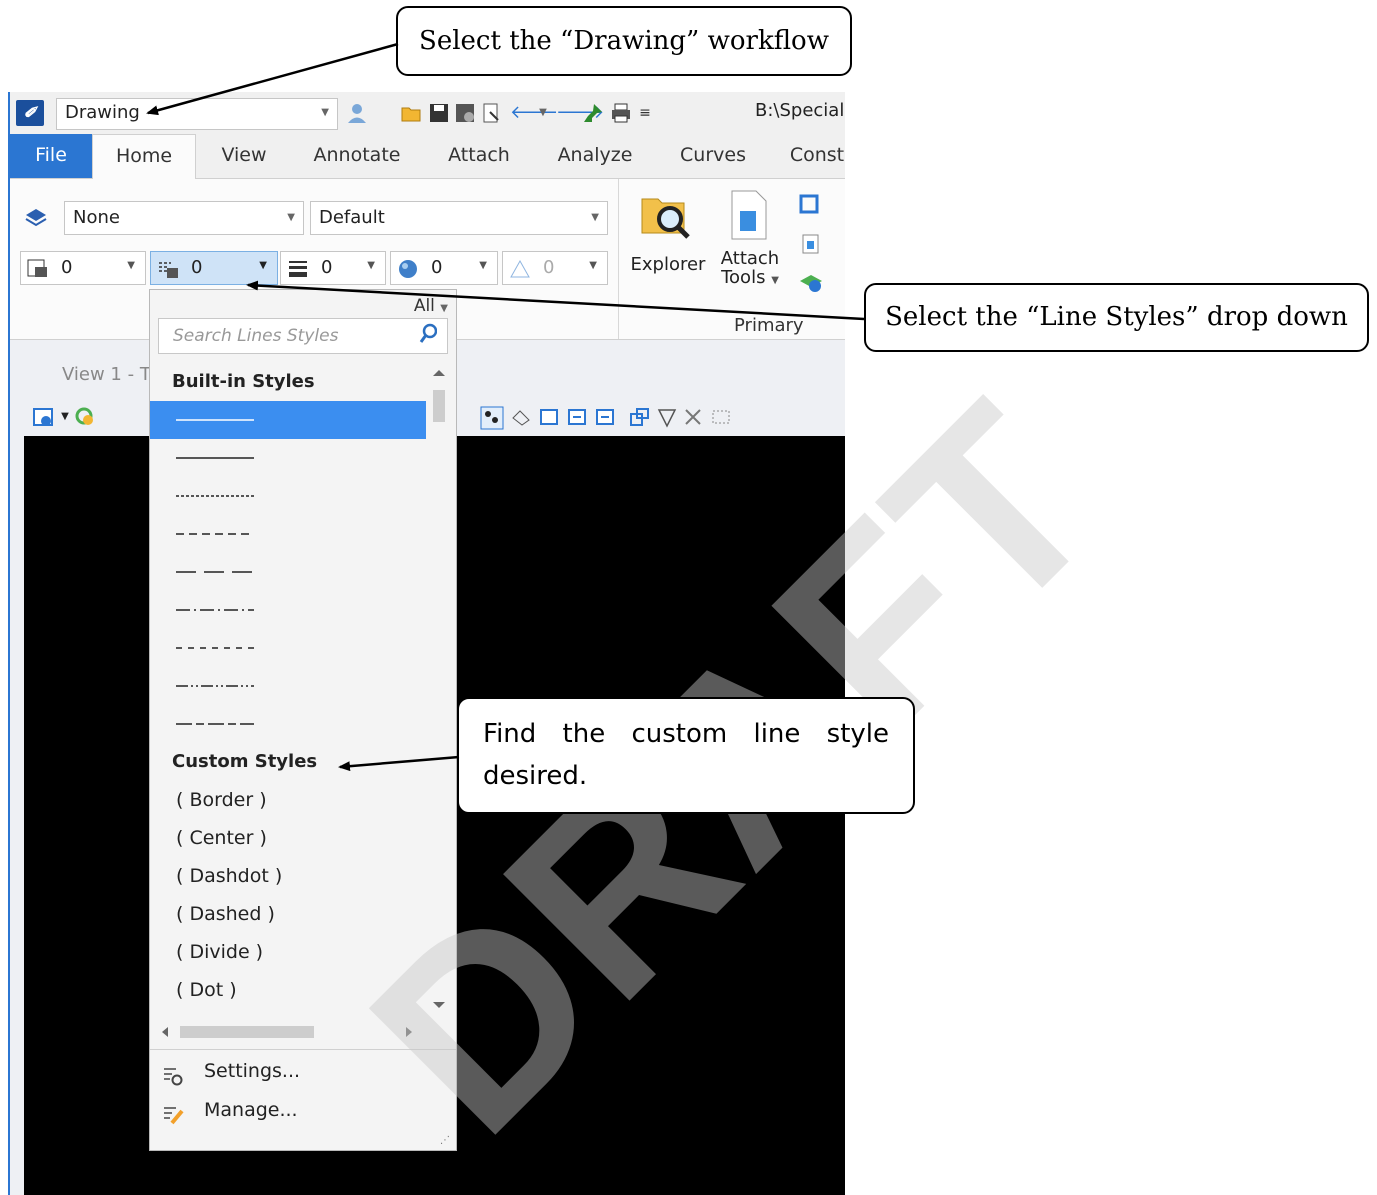 The width and height of the screenshot is (1377, 1195). What do you see at coordinates (555, 300) in the screenshot?
I see `arrow-to-line-styles` at bounding box center [555, 300].